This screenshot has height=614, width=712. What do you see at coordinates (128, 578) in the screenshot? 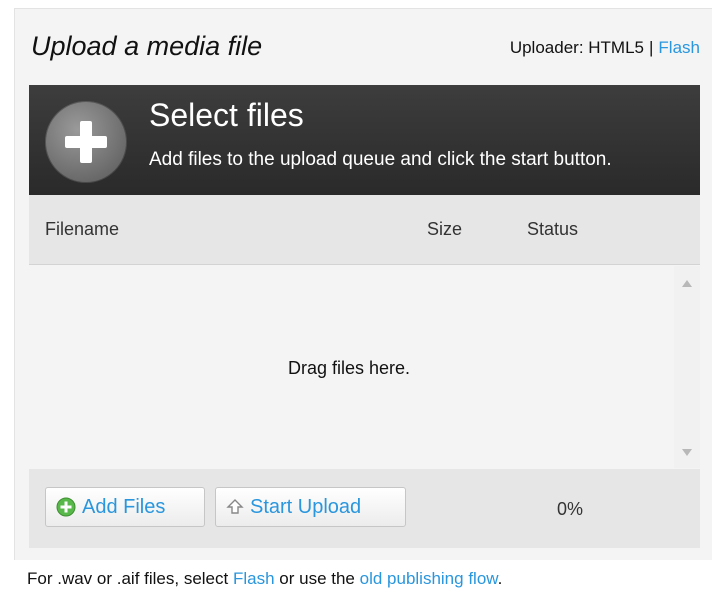
I see `note-prefix: For .wav or .aif files, select` at bounding box center [128, 578].